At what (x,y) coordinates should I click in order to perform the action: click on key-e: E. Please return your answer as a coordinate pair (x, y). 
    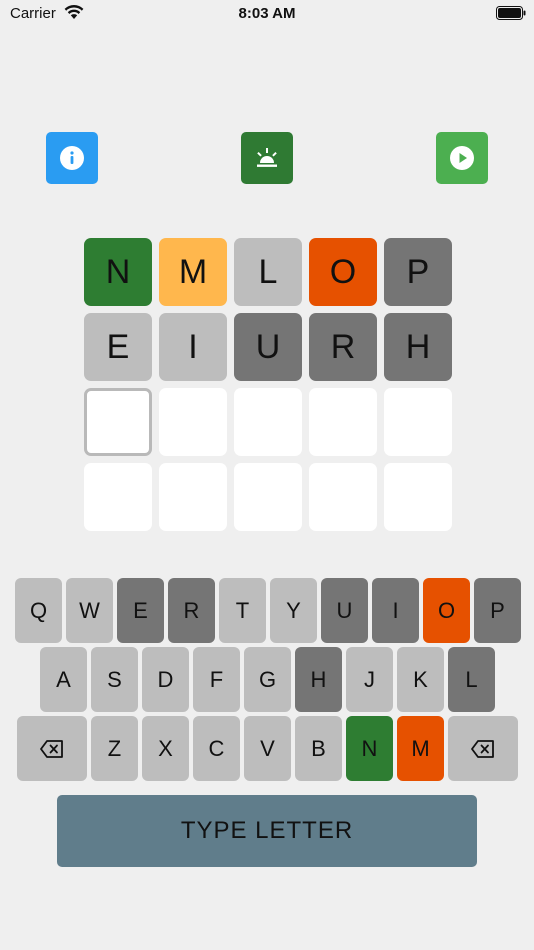
    Looking at the image, I should click on (140, 610).